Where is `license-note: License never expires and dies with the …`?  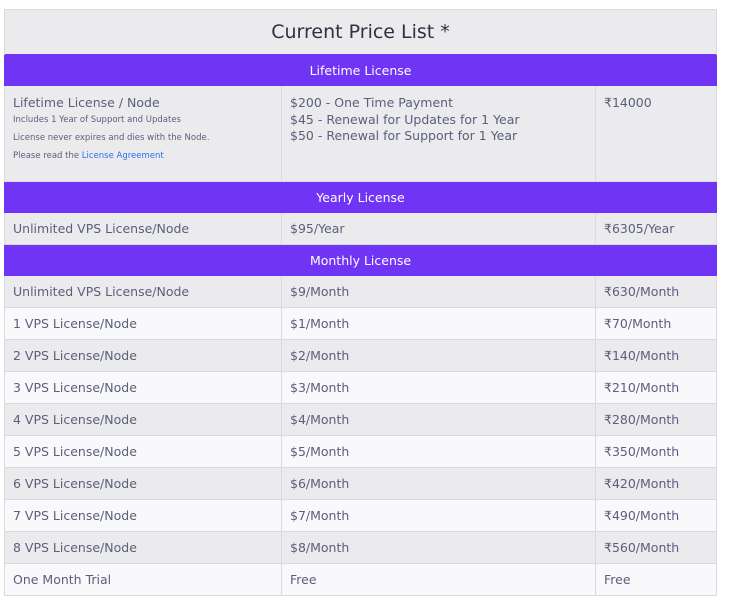
license-note: License never expires and dies with the … is located at coordinates (111, 138).